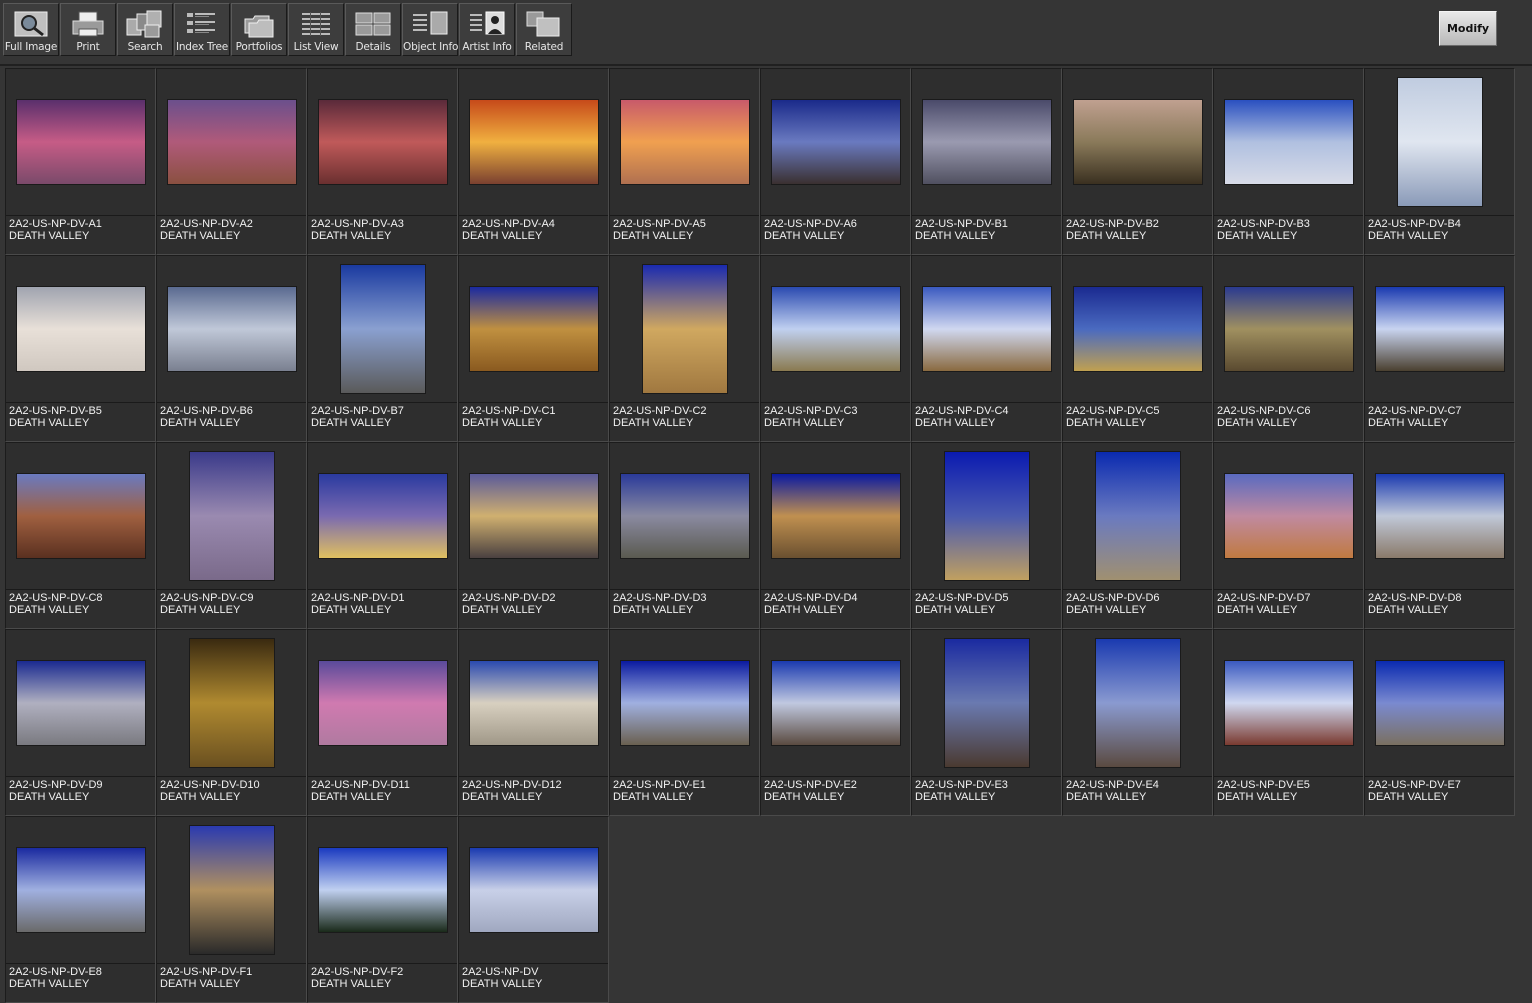 Image resolution: width=1532 pixels, height=1003 pixels. I want to click on thumbnail-cell: 2A2-US-NP-DV-D12 DEATH VALLEY, so click(533, 722).